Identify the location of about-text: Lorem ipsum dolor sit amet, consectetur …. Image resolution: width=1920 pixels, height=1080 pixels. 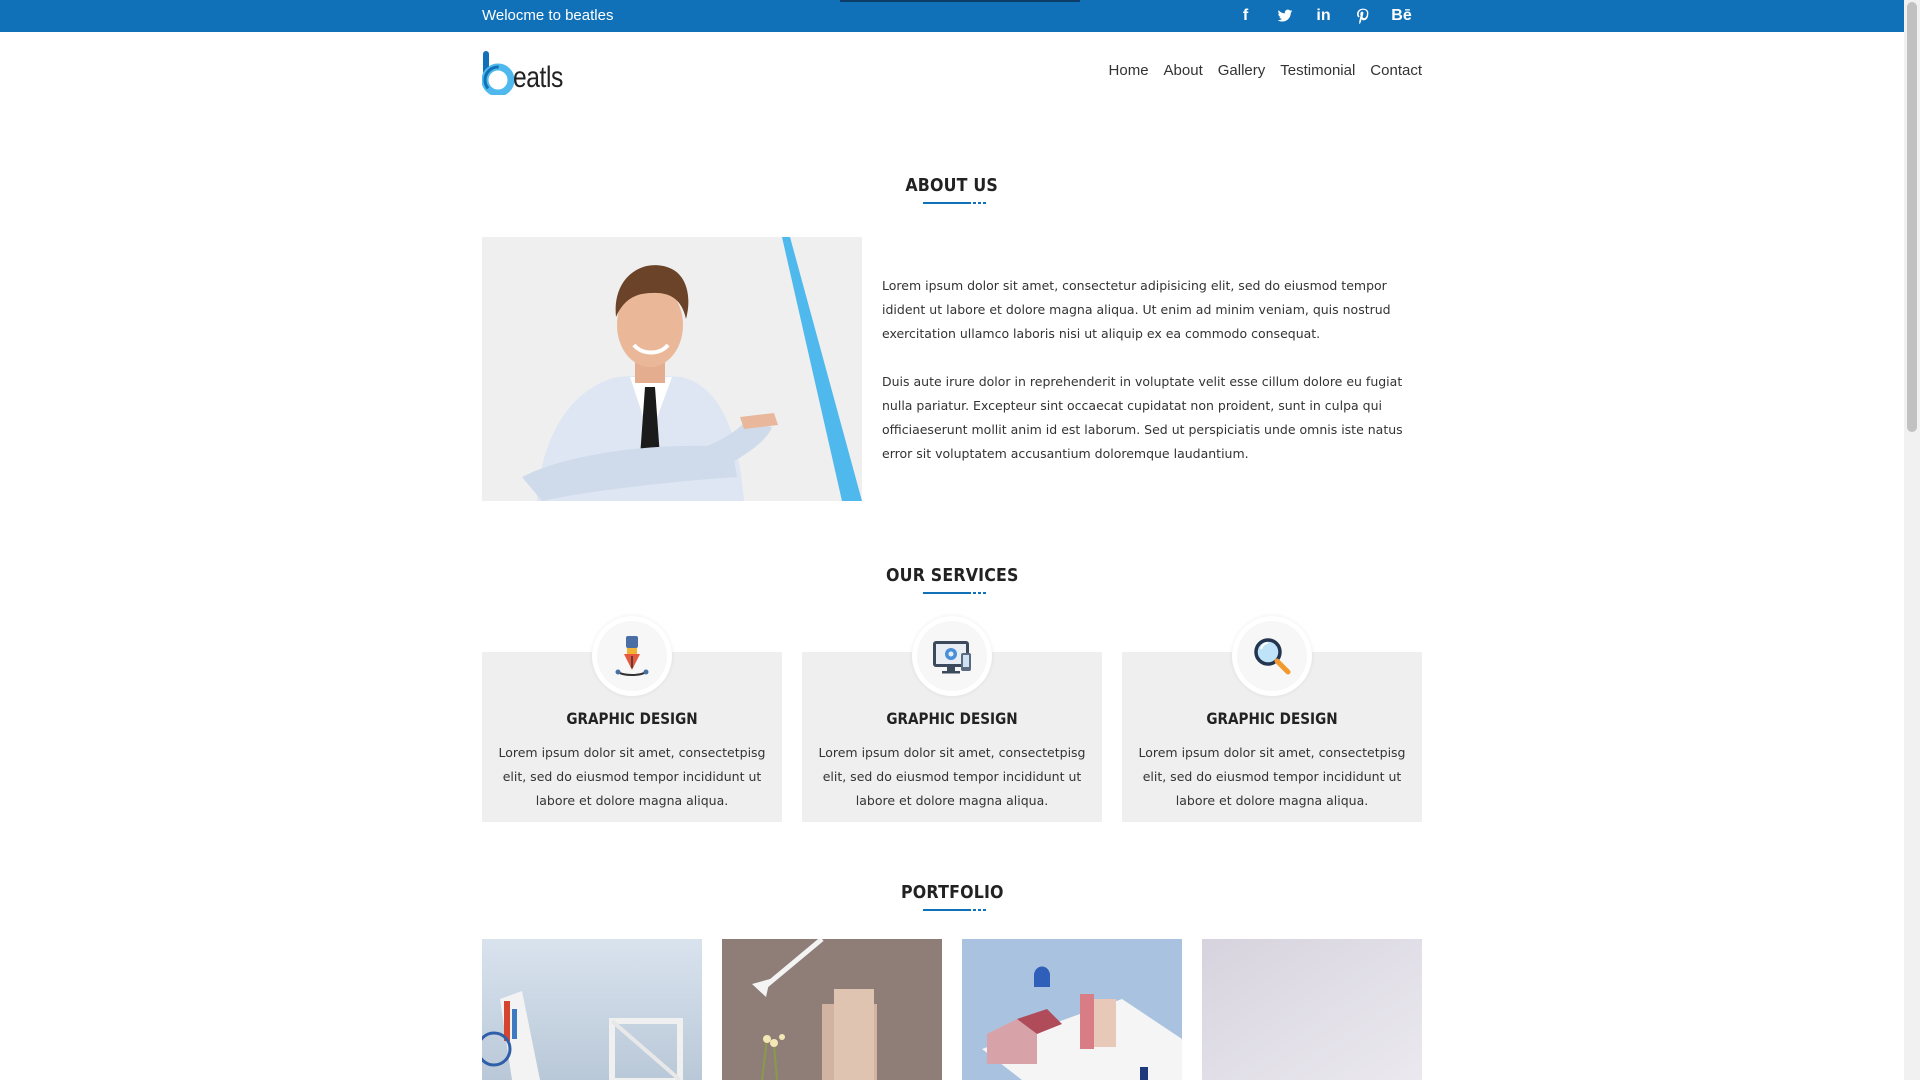
(1152, 370).